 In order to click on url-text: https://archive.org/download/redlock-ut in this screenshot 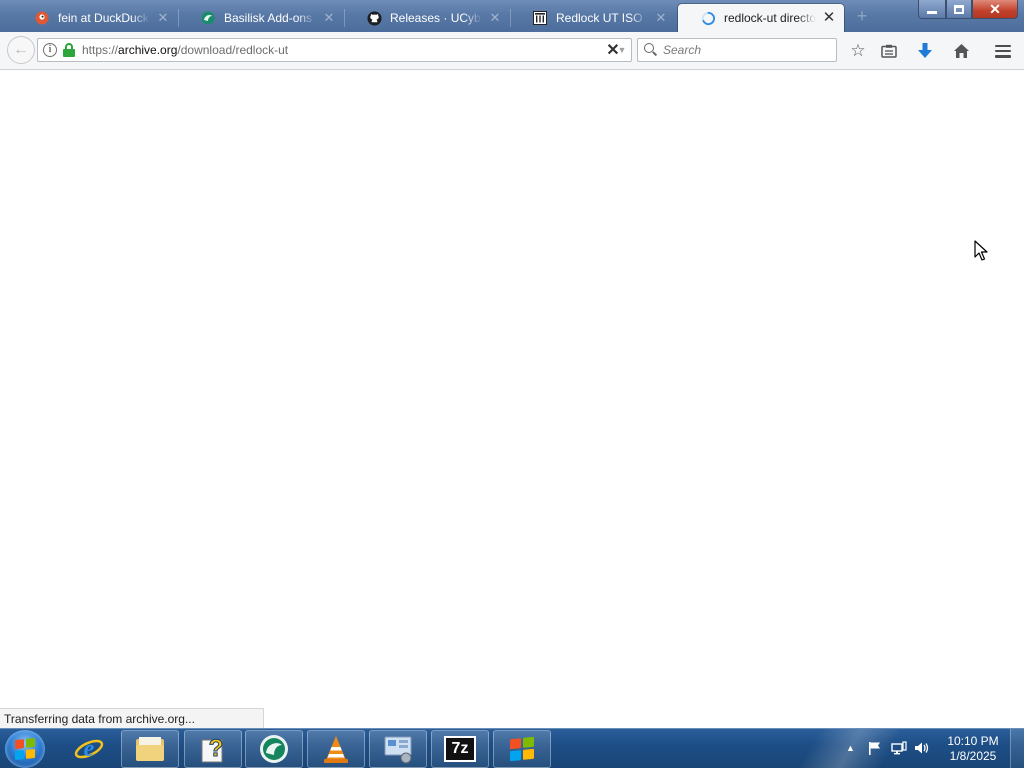, I will do `click(347, 50)`.